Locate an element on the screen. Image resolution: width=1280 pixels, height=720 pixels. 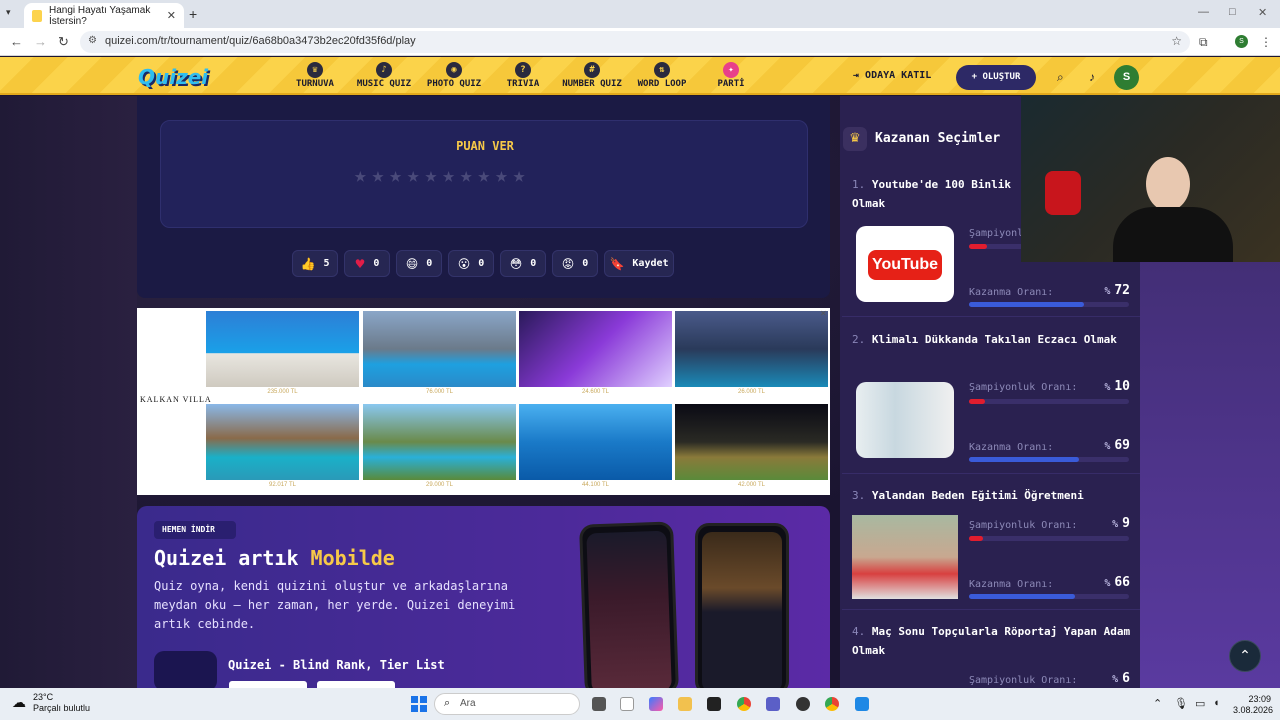
nav-label: PARTİ is located at coordinates (731, 84).